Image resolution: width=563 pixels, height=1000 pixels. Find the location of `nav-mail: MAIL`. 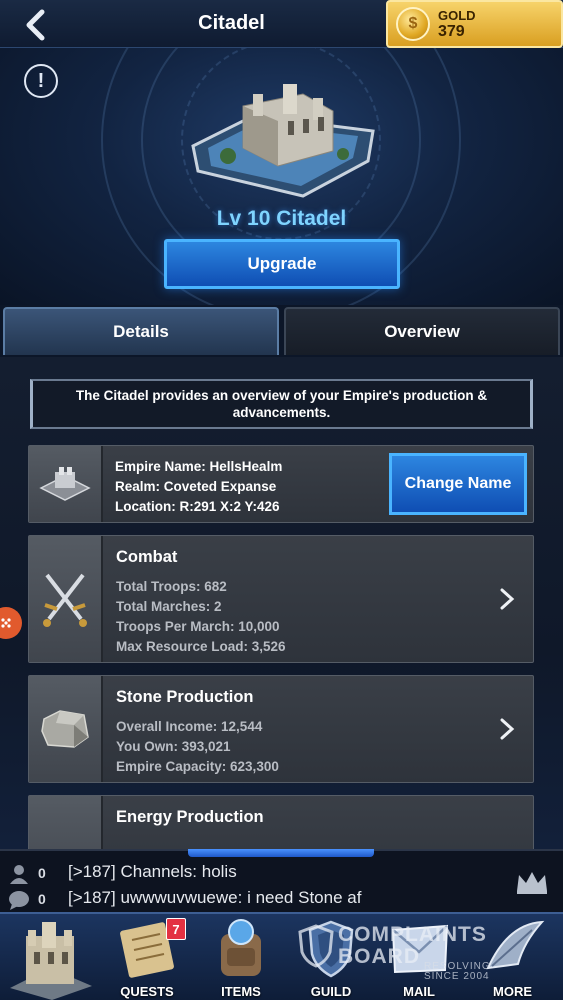

nav-mail: MAIL is located at coordinates (419, 957).